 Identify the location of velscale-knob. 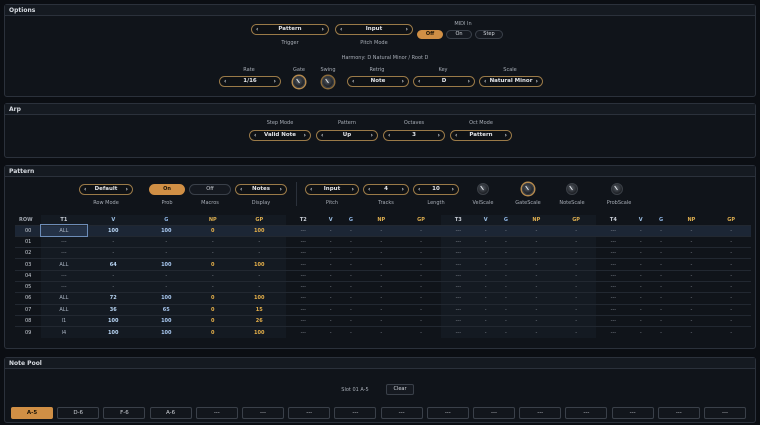
(483, 189).